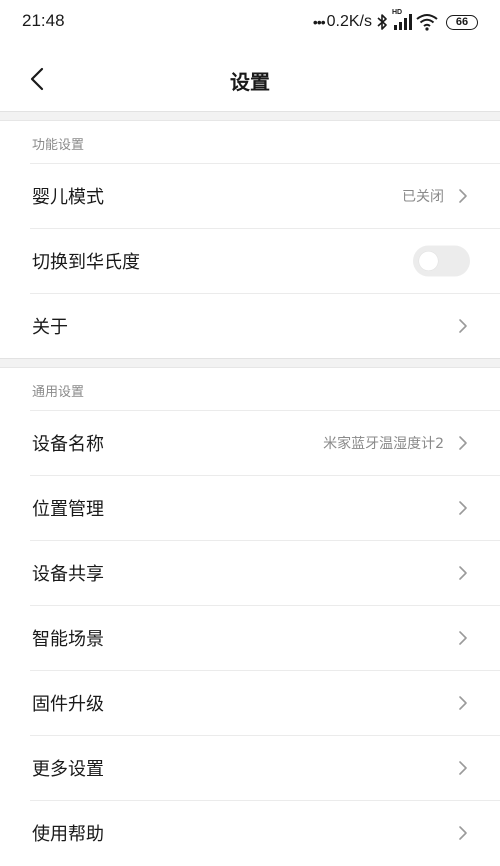 The height and width of the screenshot is (866, 500). Describe the element at coordinates (250, 325) in the screenshot. I see `row-about: 关于` at that location.